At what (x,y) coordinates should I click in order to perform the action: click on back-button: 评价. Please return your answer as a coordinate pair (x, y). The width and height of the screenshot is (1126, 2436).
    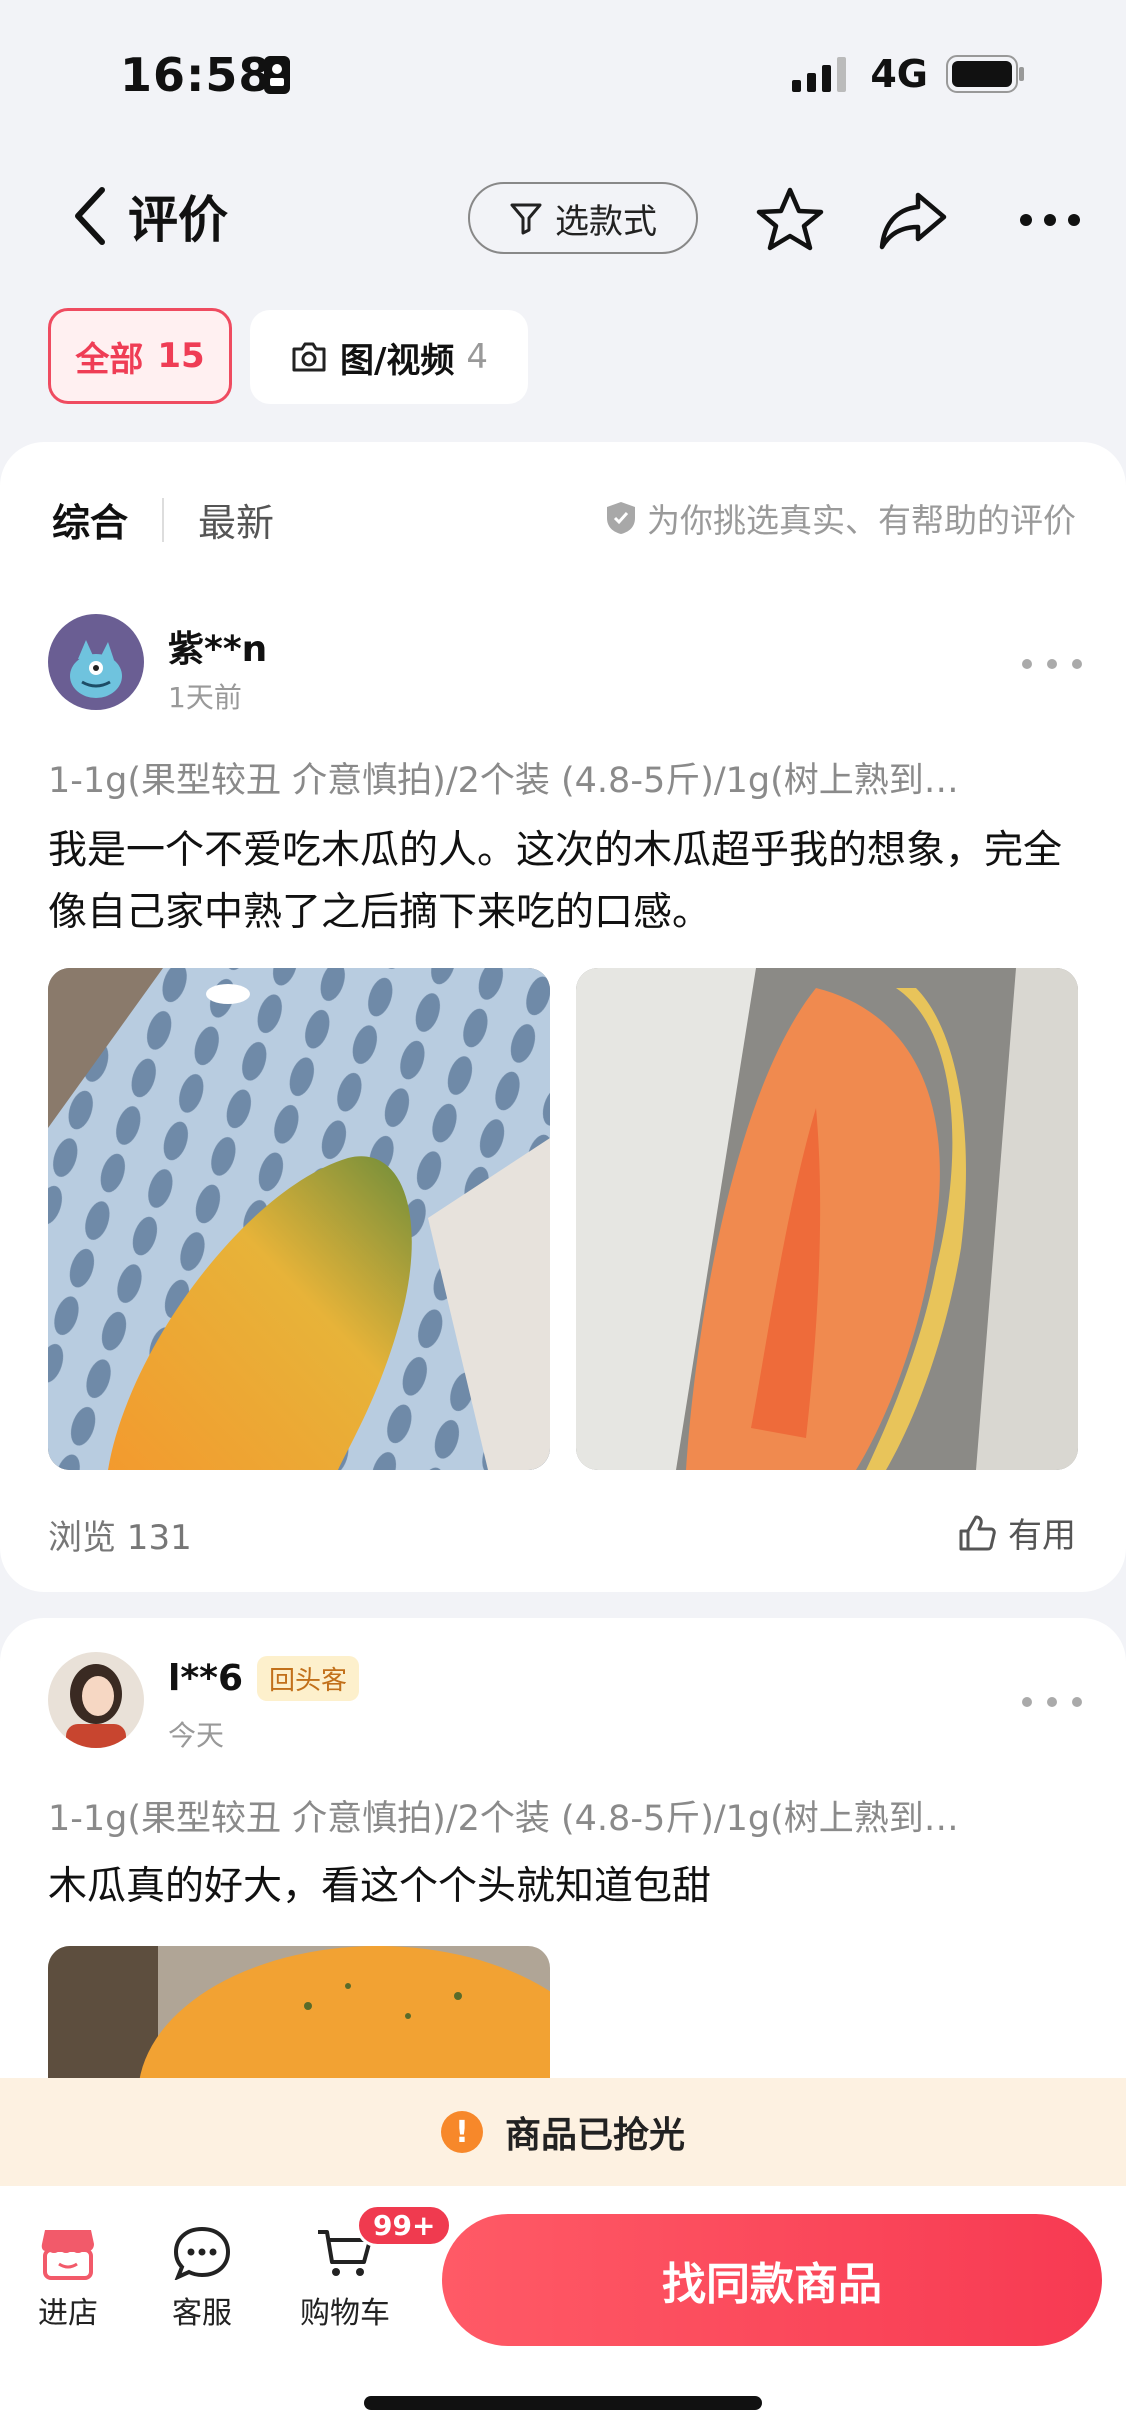
    Looking at the image, I should click on (149, 216).